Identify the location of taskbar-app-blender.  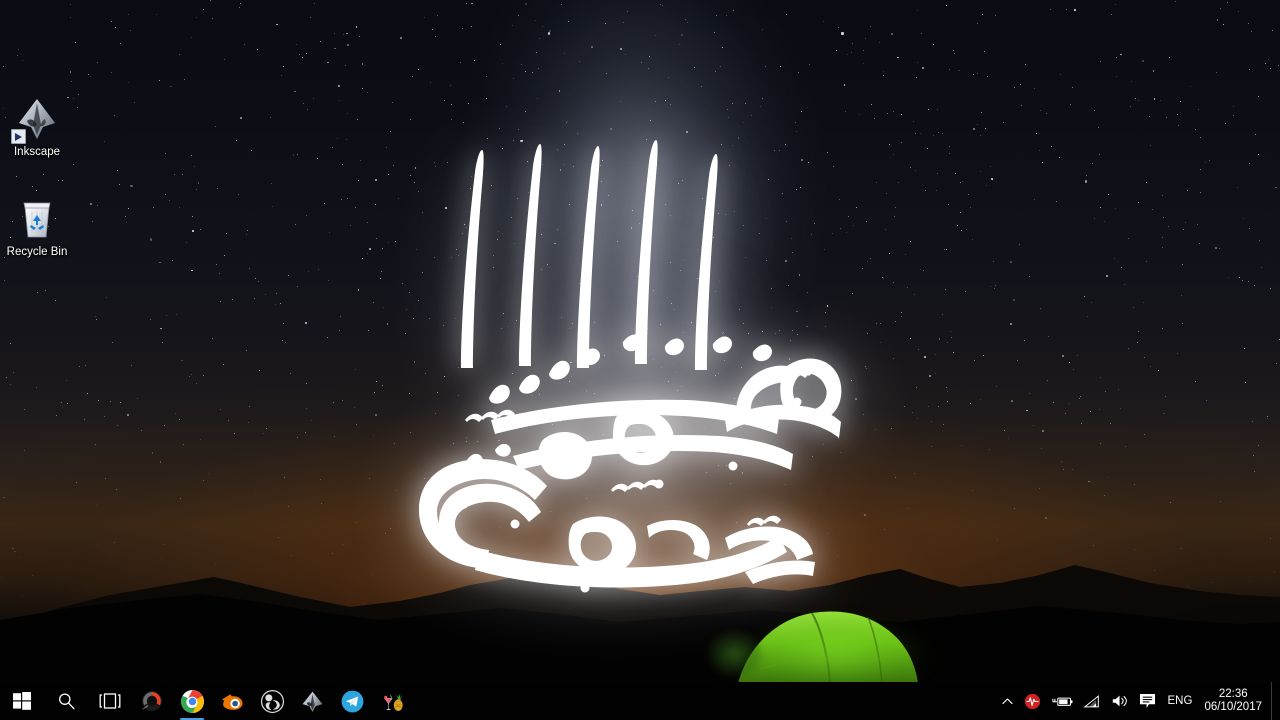
(232, 701).